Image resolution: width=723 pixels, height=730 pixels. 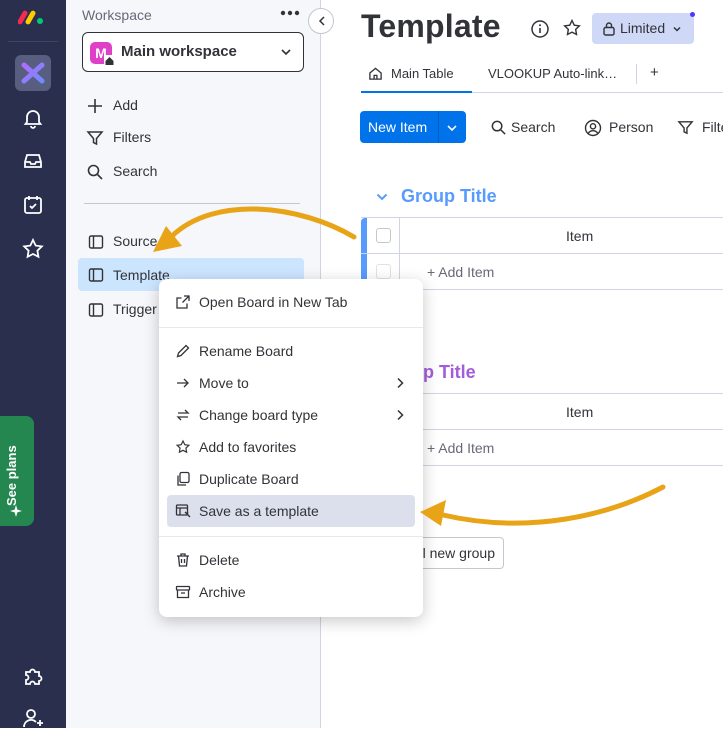 What do you see at coordinates (135, 309) in the screenshot?
I see `sidebar-item-label: Trigger` at bounding box center [135, 309].